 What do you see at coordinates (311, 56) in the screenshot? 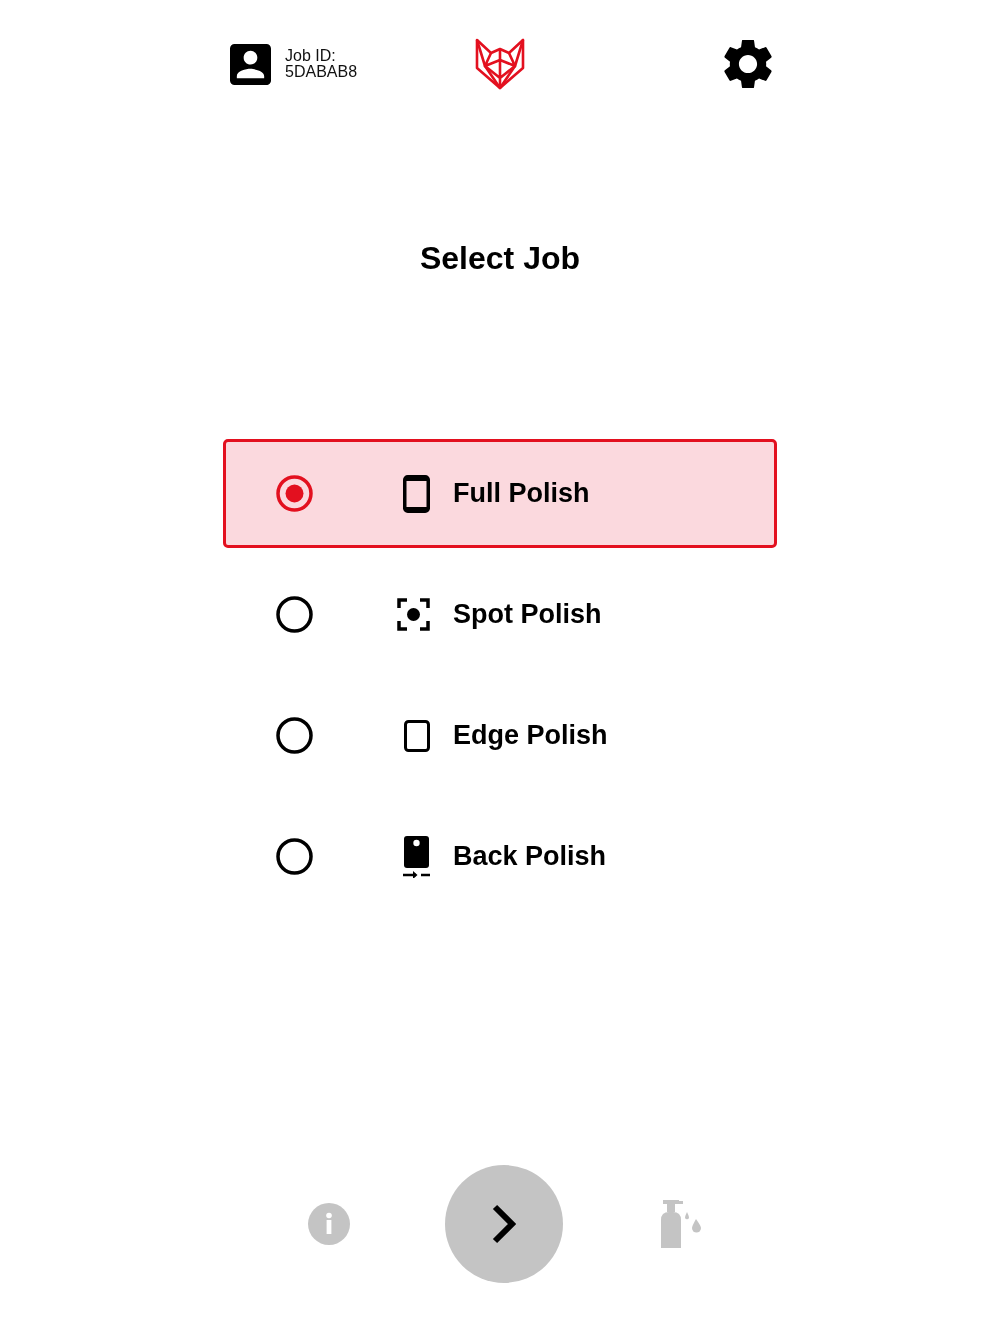
I see `job-id-label: Job ID:` at bounding box center [311, 56].